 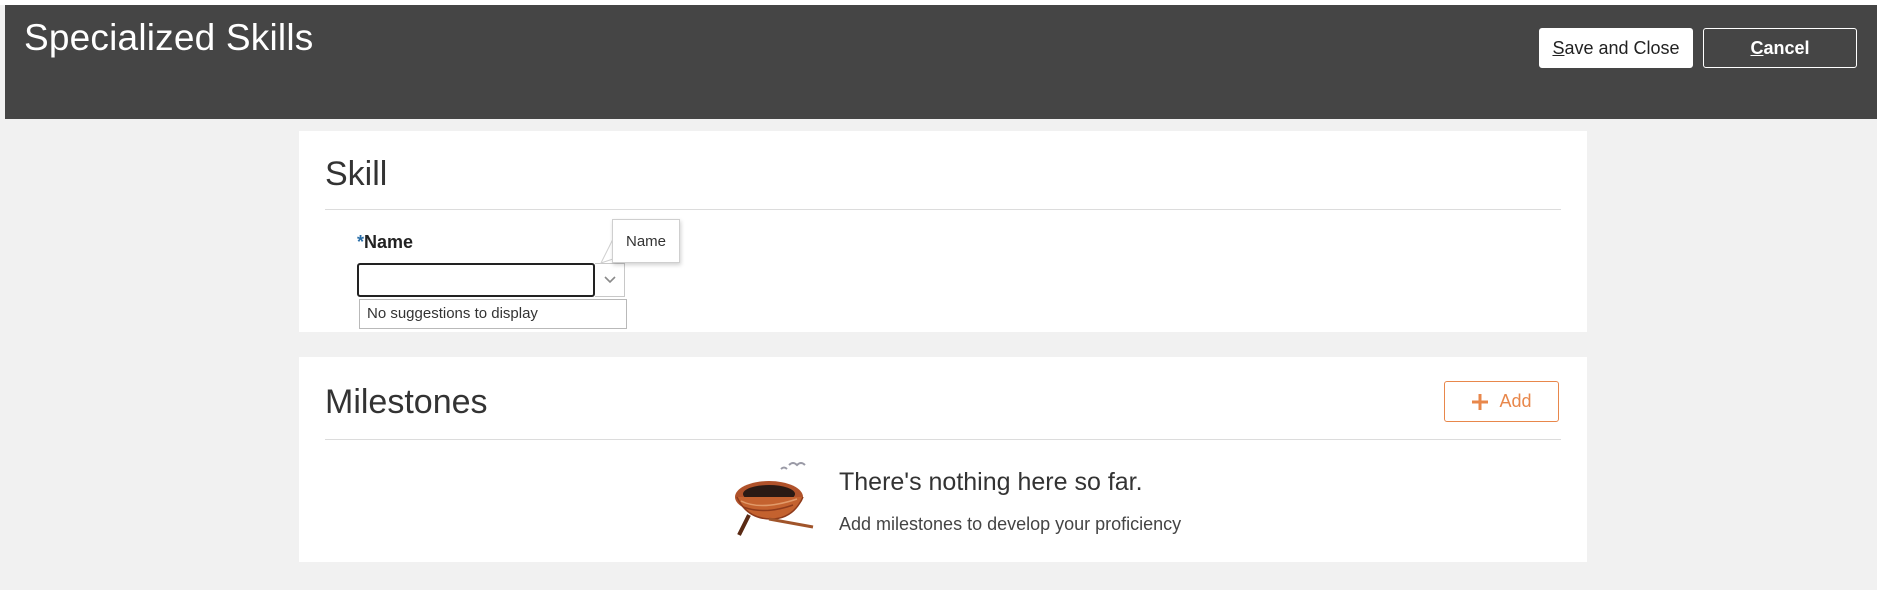 What do you see at coordinates (356, 174) in the screenshot?
I see `skill-section-title: Skill` at bounding box center [356, 174].